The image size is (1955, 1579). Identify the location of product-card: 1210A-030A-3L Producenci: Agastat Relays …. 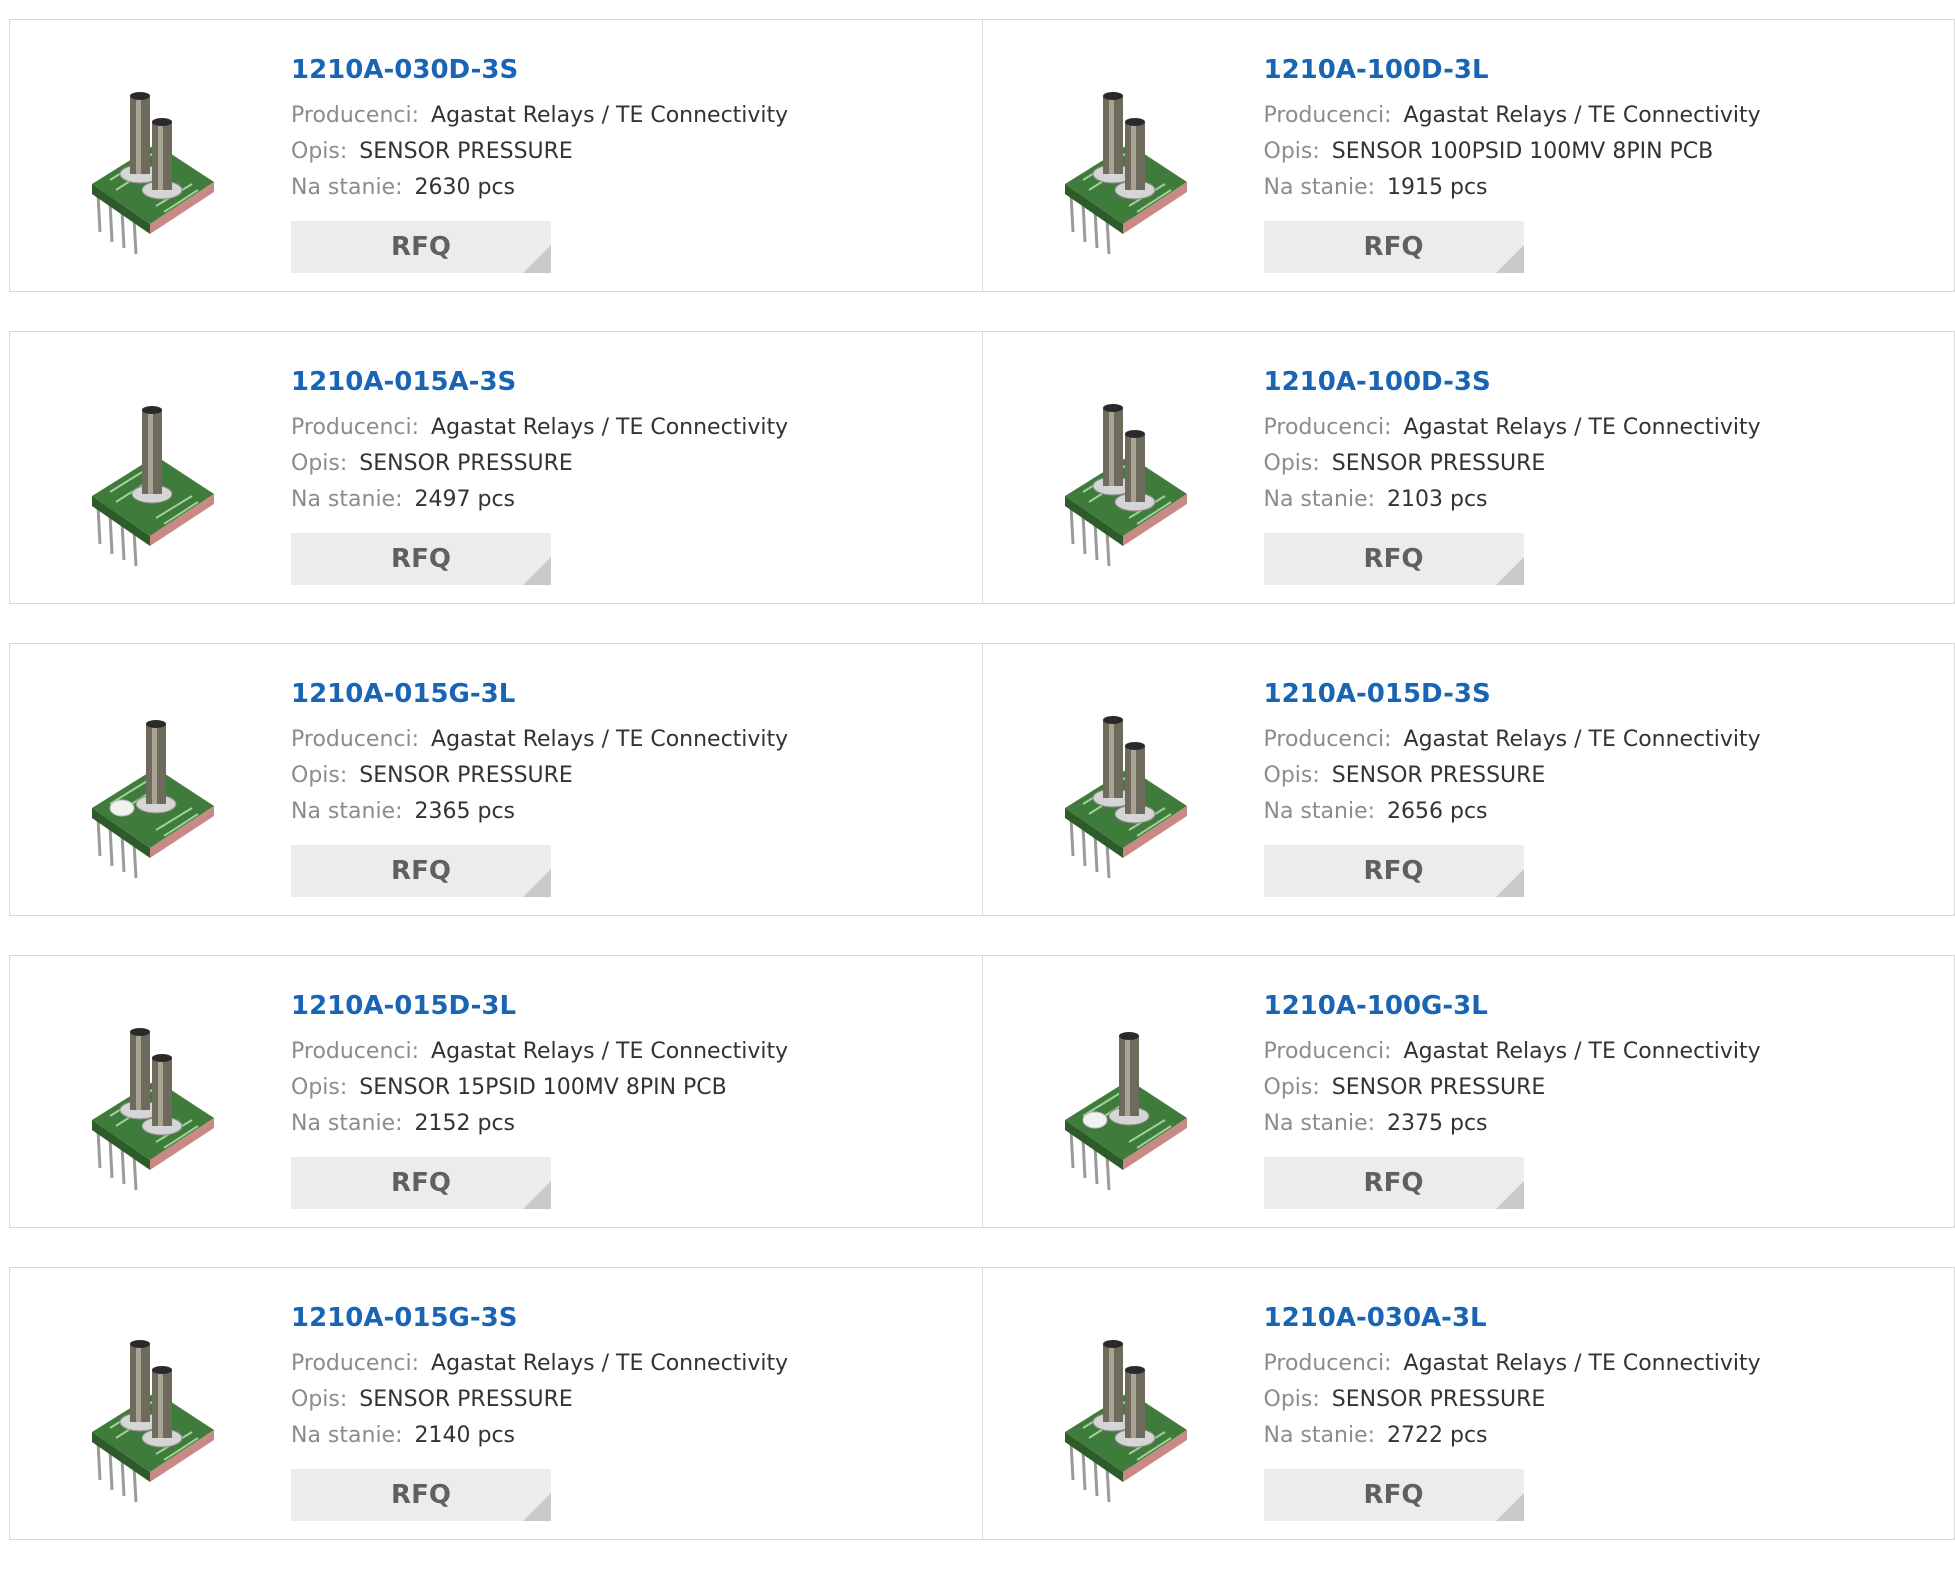
(1468, 1403).